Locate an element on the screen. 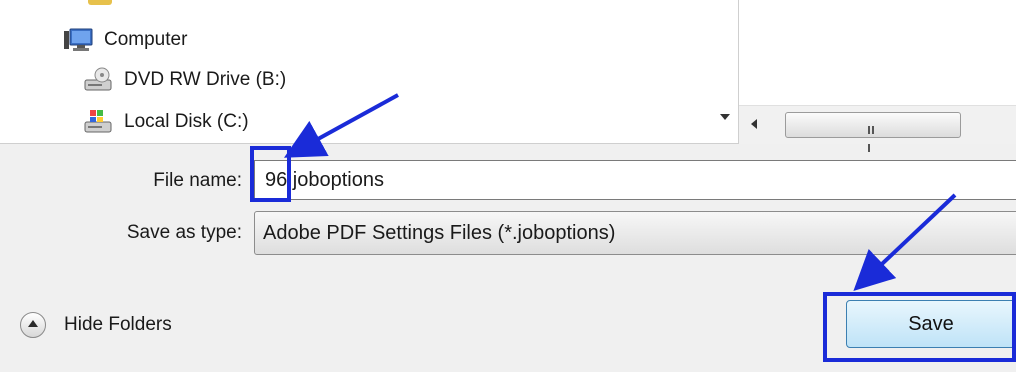 The height and width of the screenshot is (372, 1016). tree-item-dvd-drive: DVD RW Drive (B:) is located at coordinates (184, 80).